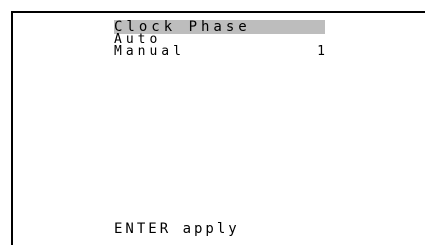 This screenshot has height=245, width=425. Describe the element at coordinates (177, 229) in the screenshot. I see `footer-hint: ENTER apply` at that location.